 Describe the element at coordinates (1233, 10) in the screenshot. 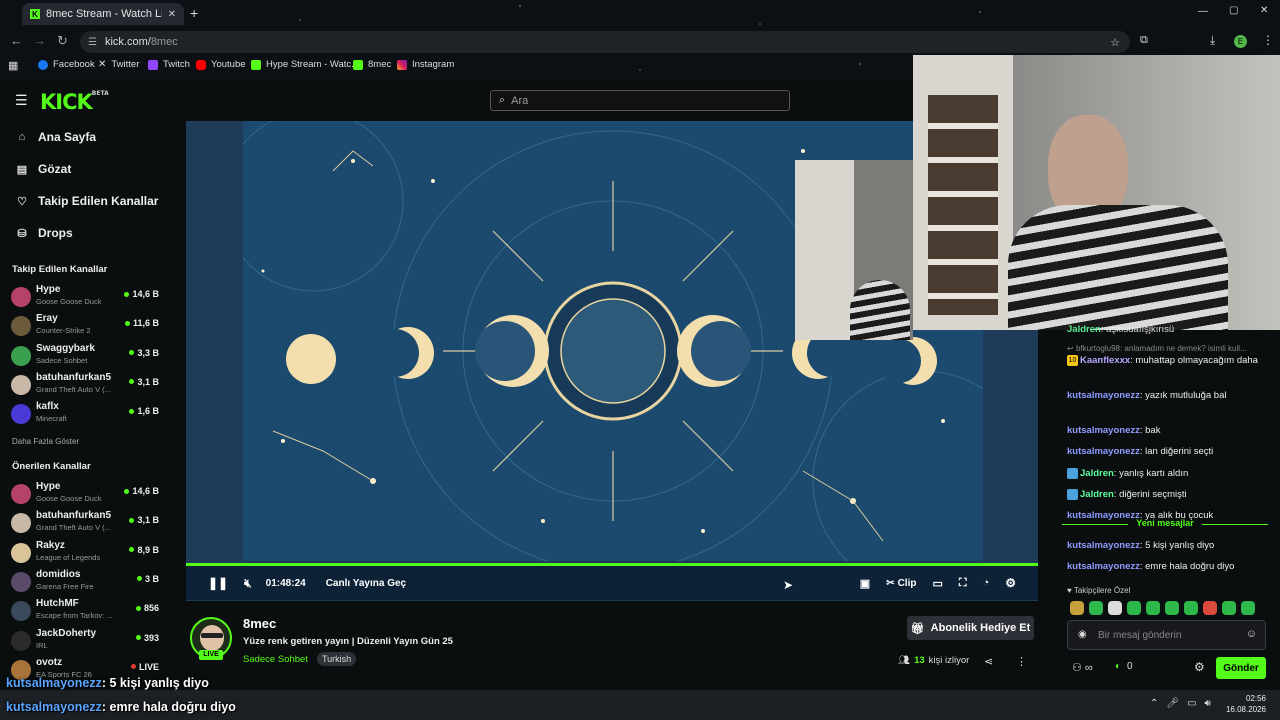

I see `maximize-icon: ▢` at that location.